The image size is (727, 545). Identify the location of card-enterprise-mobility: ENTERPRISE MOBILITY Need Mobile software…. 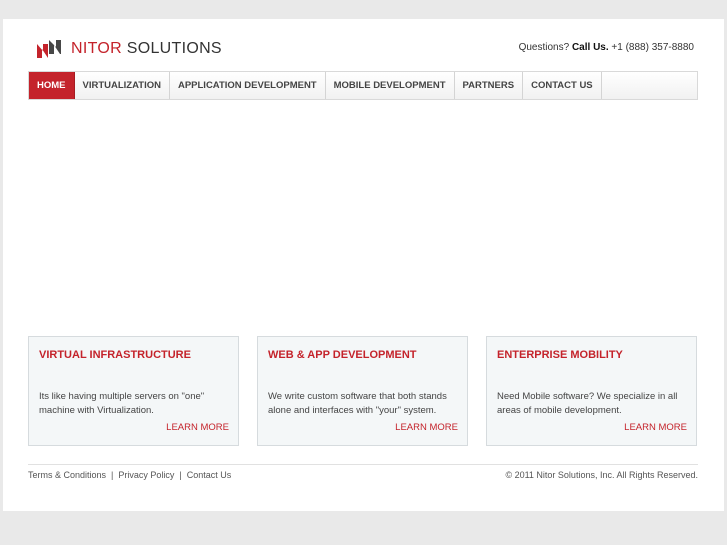
(591, 391).